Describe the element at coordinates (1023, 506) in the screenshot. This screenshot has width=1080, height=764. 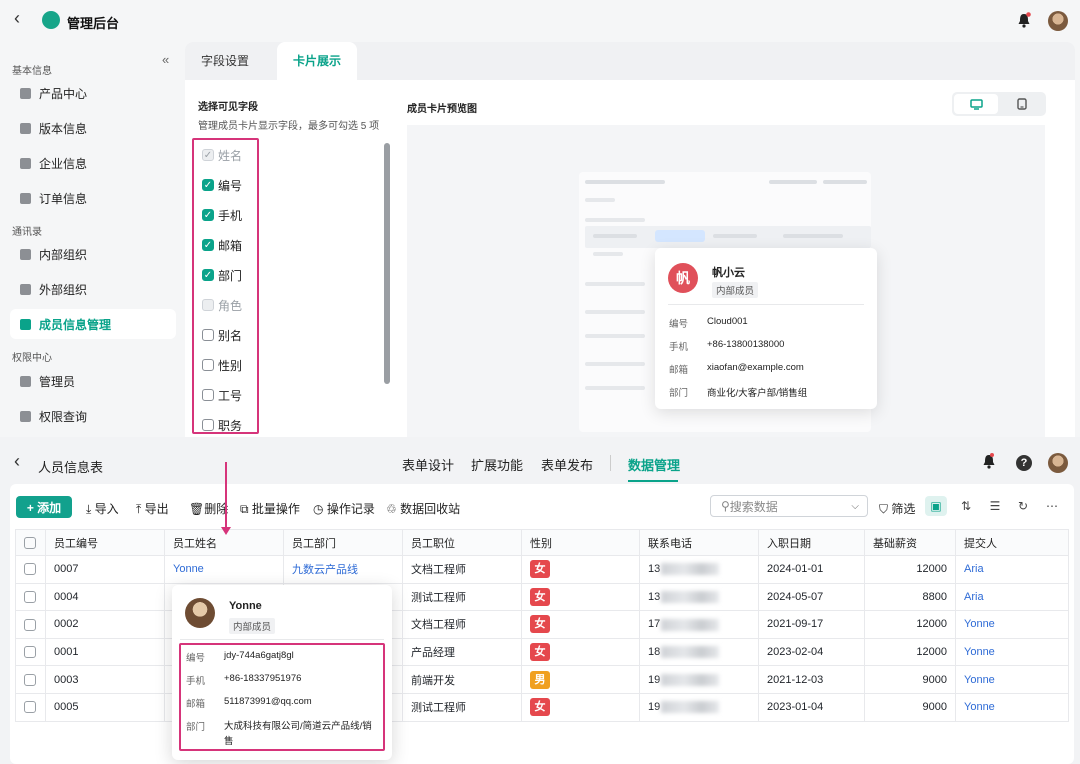
I see `refresh-icon: ↻` at that location.